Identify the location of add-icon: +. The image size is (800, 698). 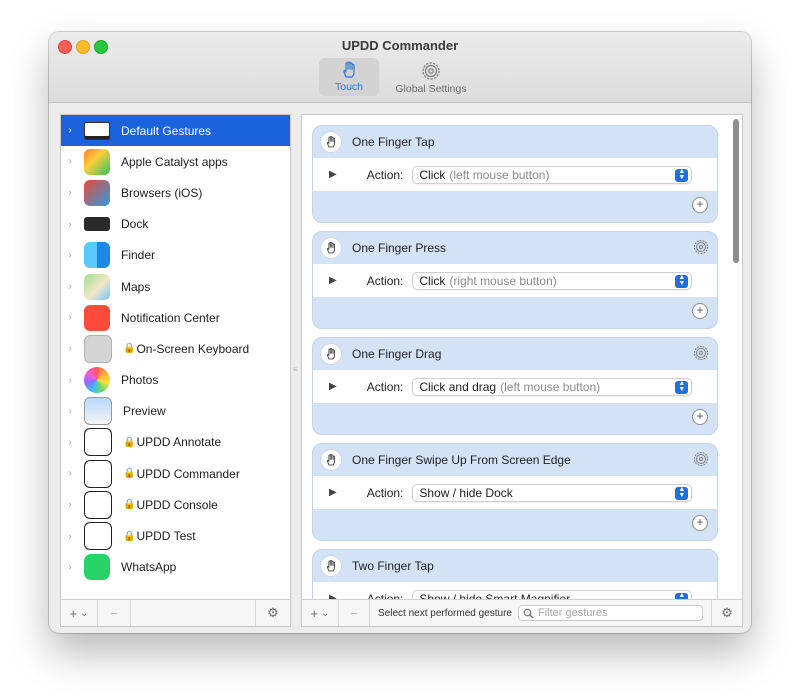
(73, 613).